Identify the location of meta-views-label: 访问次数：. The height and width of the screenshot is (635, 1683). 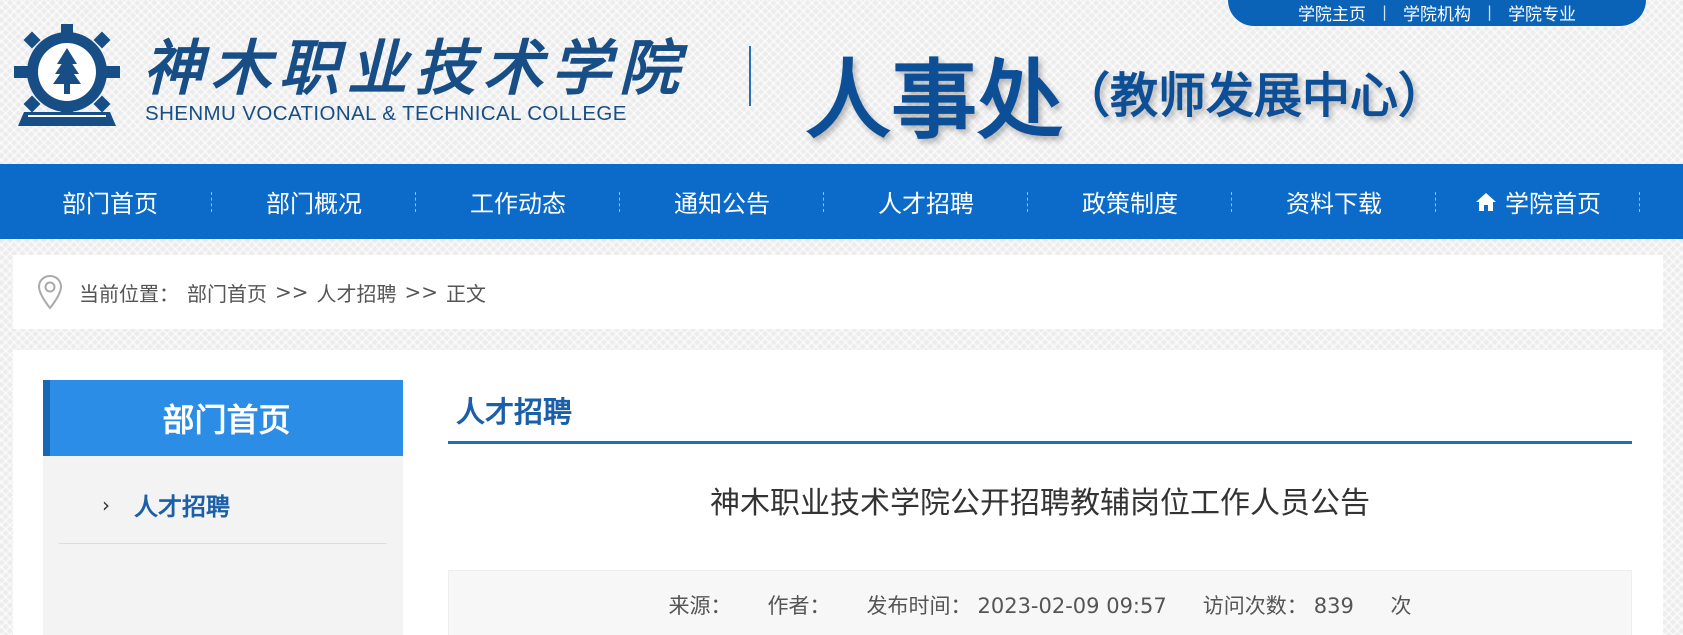
(1255, 606).